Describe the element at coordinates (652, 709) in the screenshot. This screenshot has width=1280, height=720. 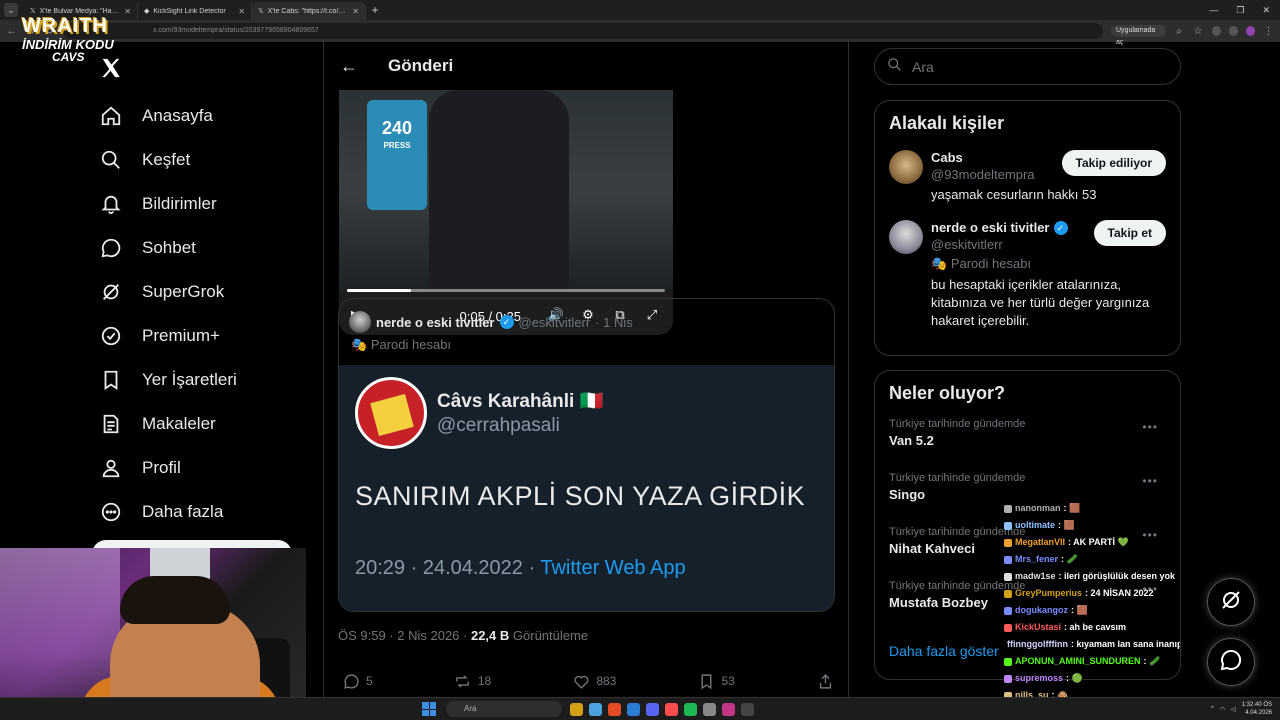
I see `discord-icon` at that location.